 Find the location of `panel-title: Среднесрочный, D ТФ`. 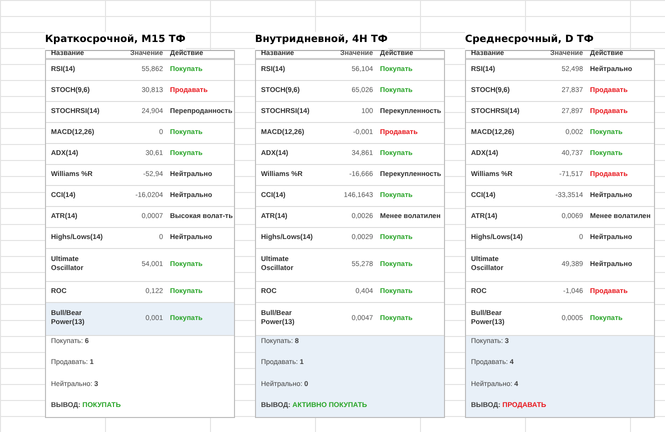

panel-title: Среднесрочный, D ТФ is located at coordinates (529, 41).